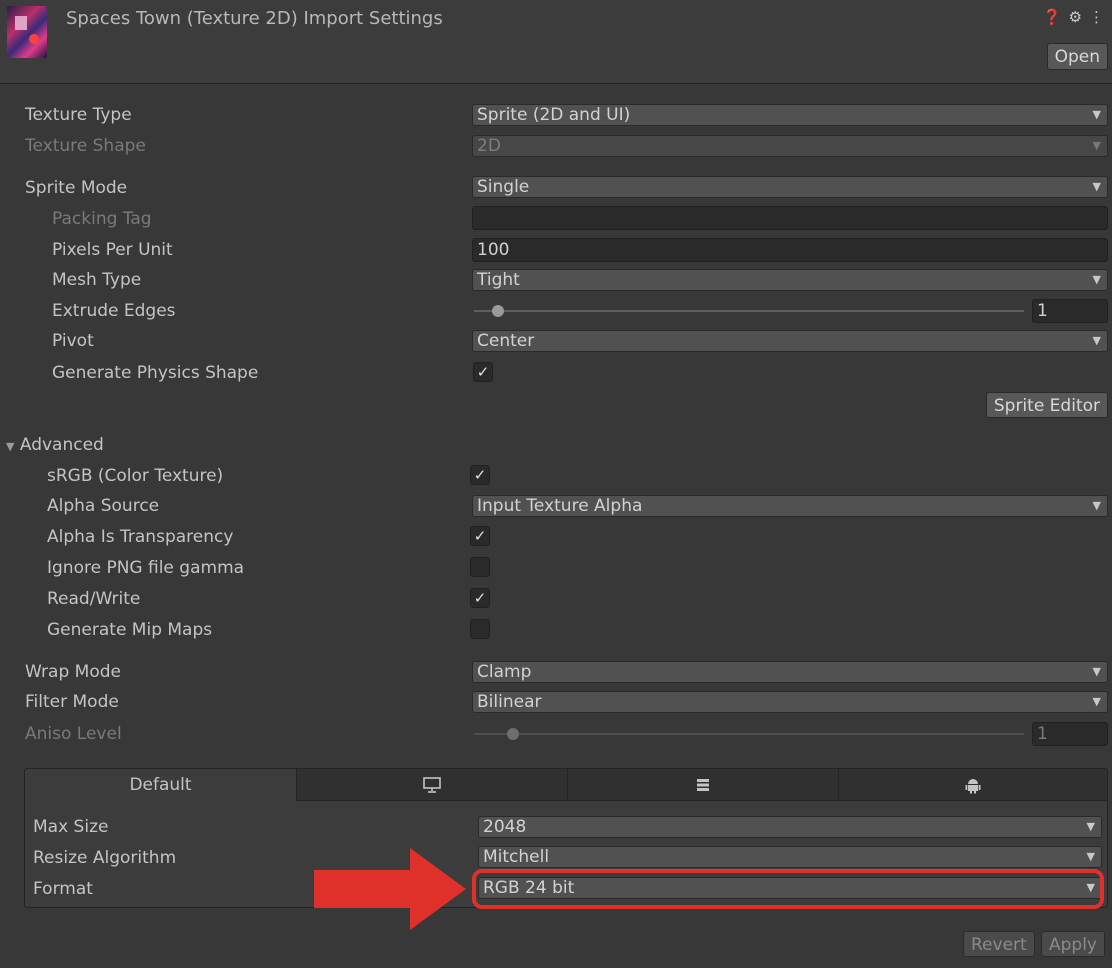 This screenshot has height=968, width=1112. Describe the element at coordinates (749, 311) in the screenshot. I see `extrude-edges-slider-track` at that location.